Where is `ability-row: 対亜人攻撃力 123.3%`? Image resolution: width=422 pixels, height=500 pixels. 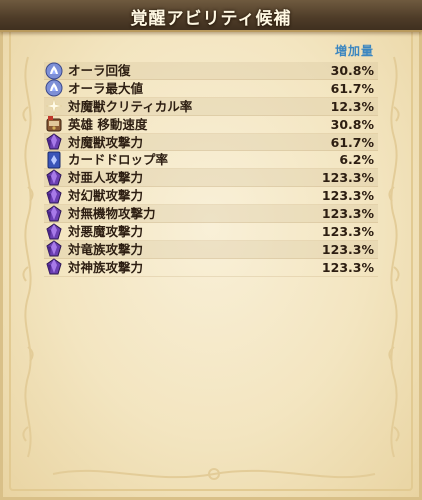 ability-row: 対亜人攻撃力 123.3% is located at coordinates (211, 178).